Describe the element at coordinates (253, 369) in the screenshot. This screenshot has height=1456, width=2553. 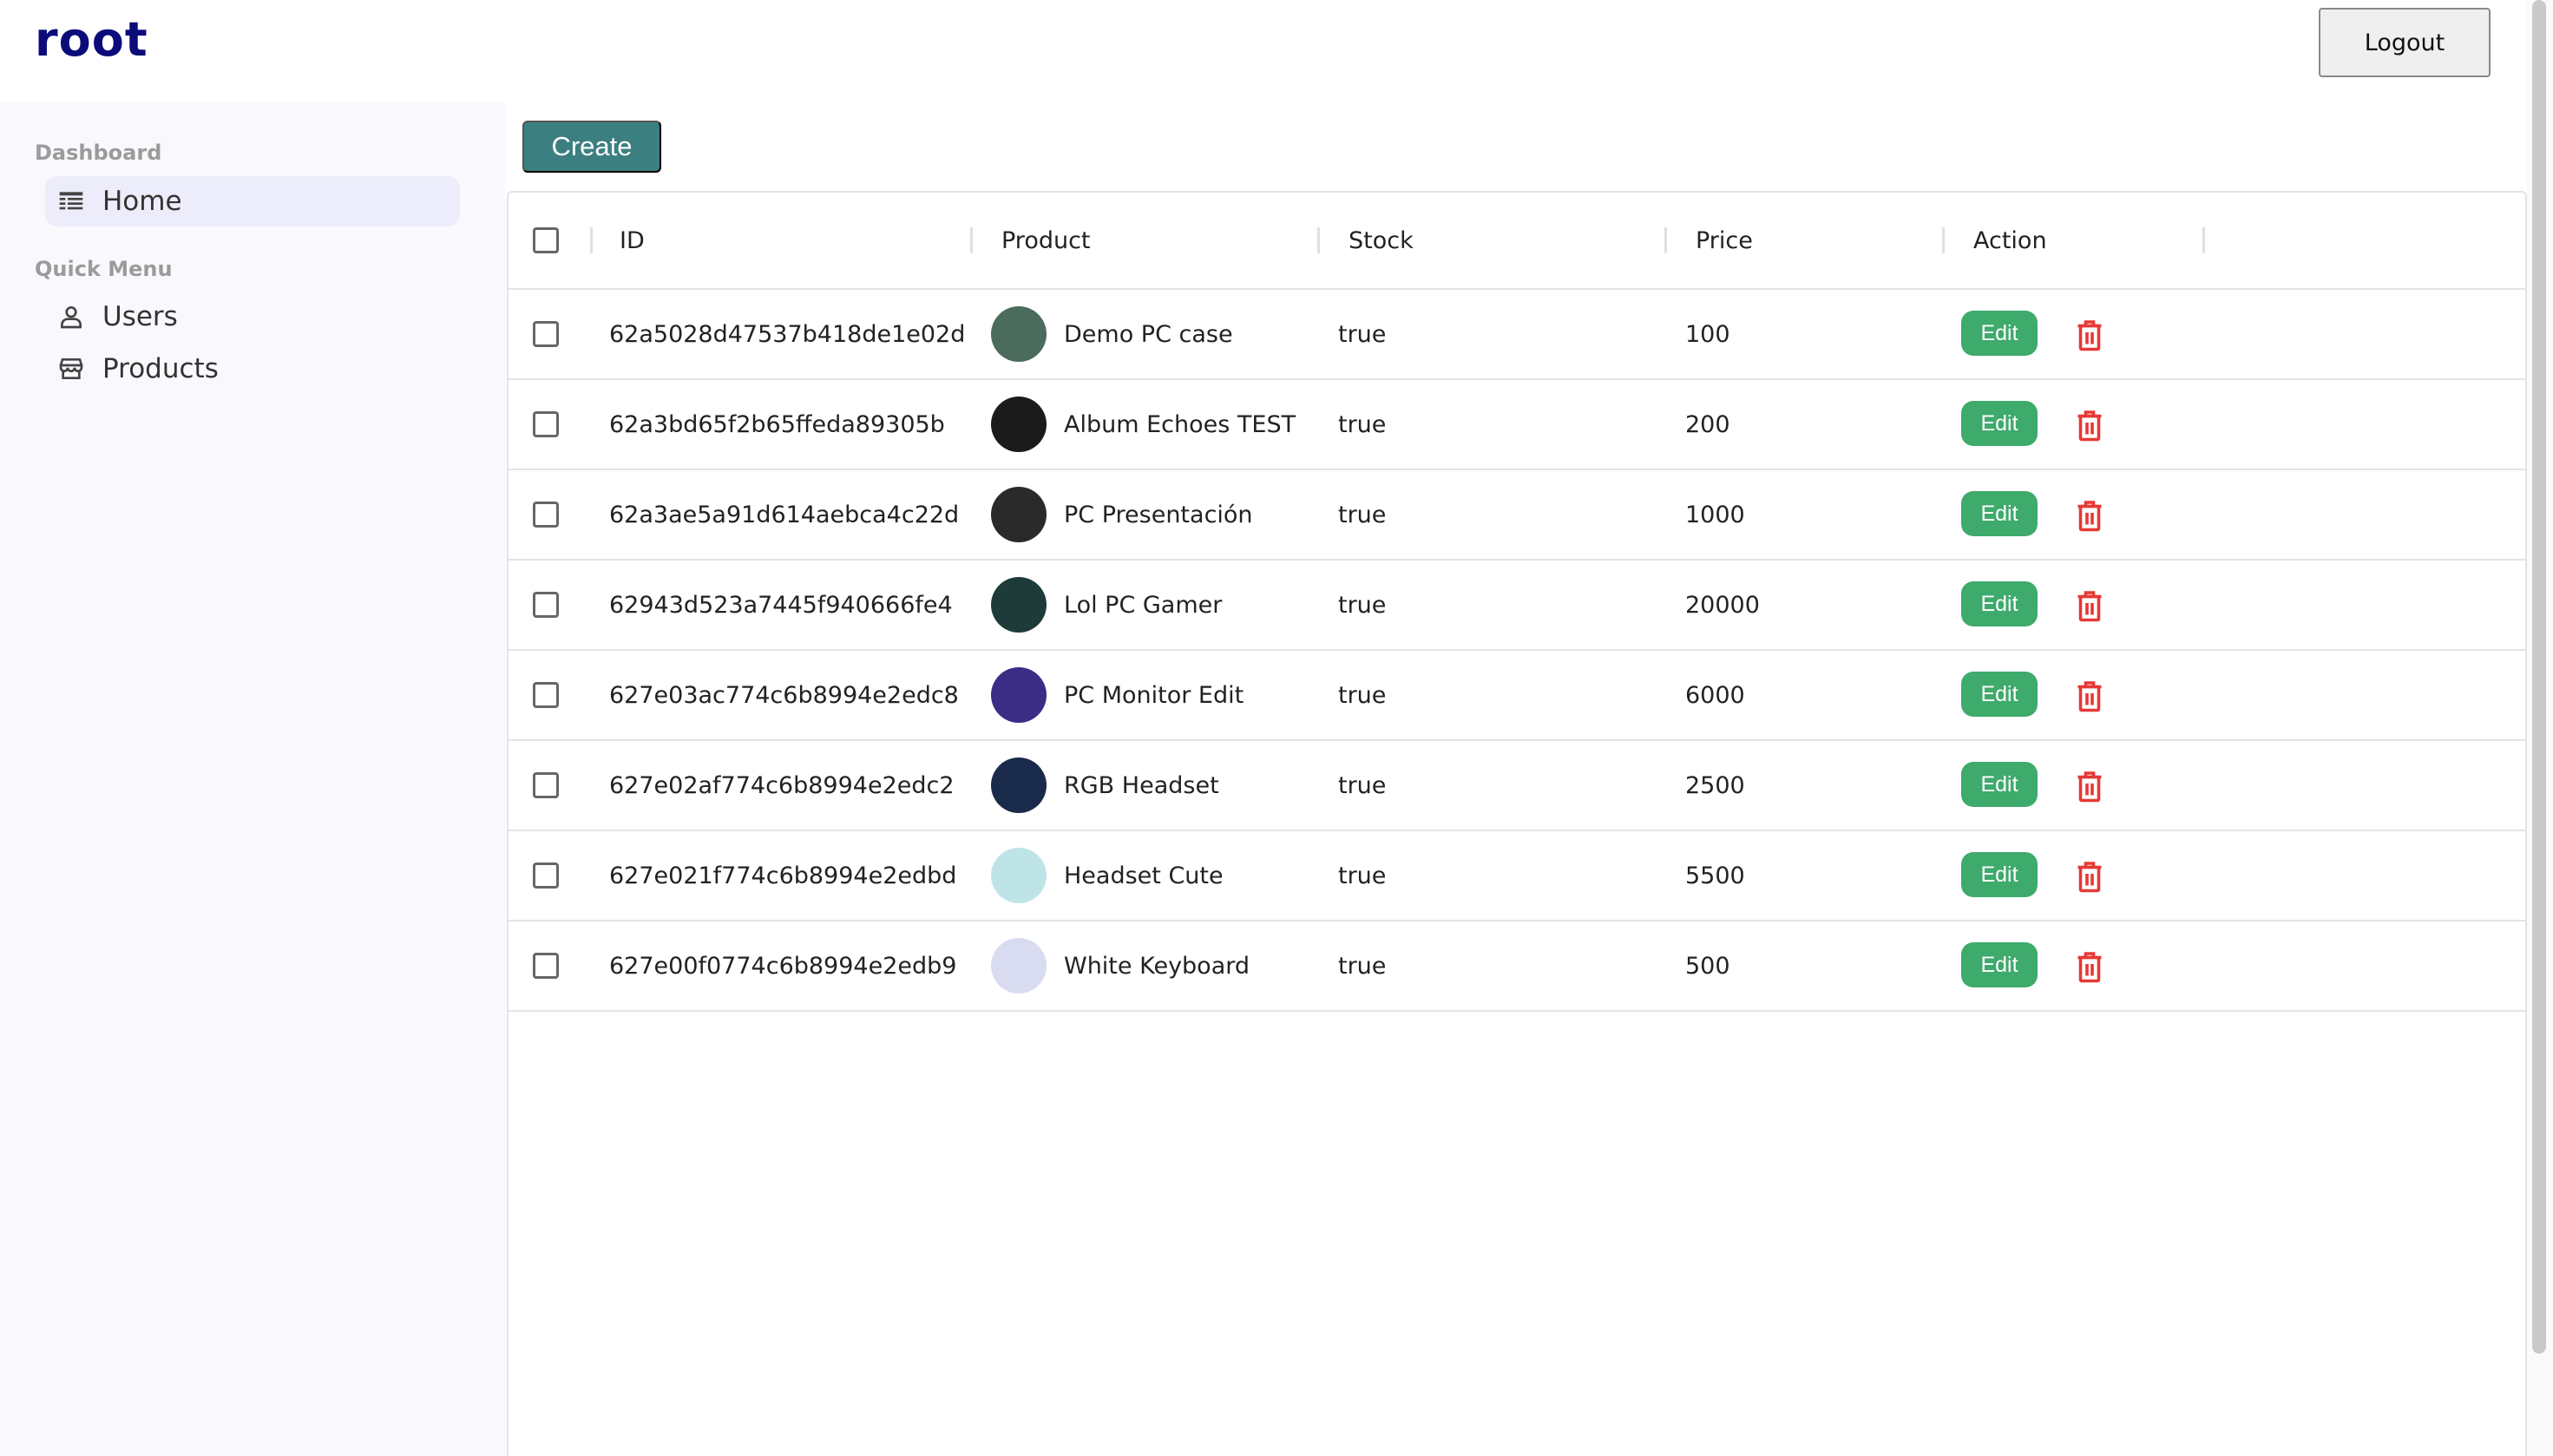
I see `sidebar-item-products: Products` at that location.